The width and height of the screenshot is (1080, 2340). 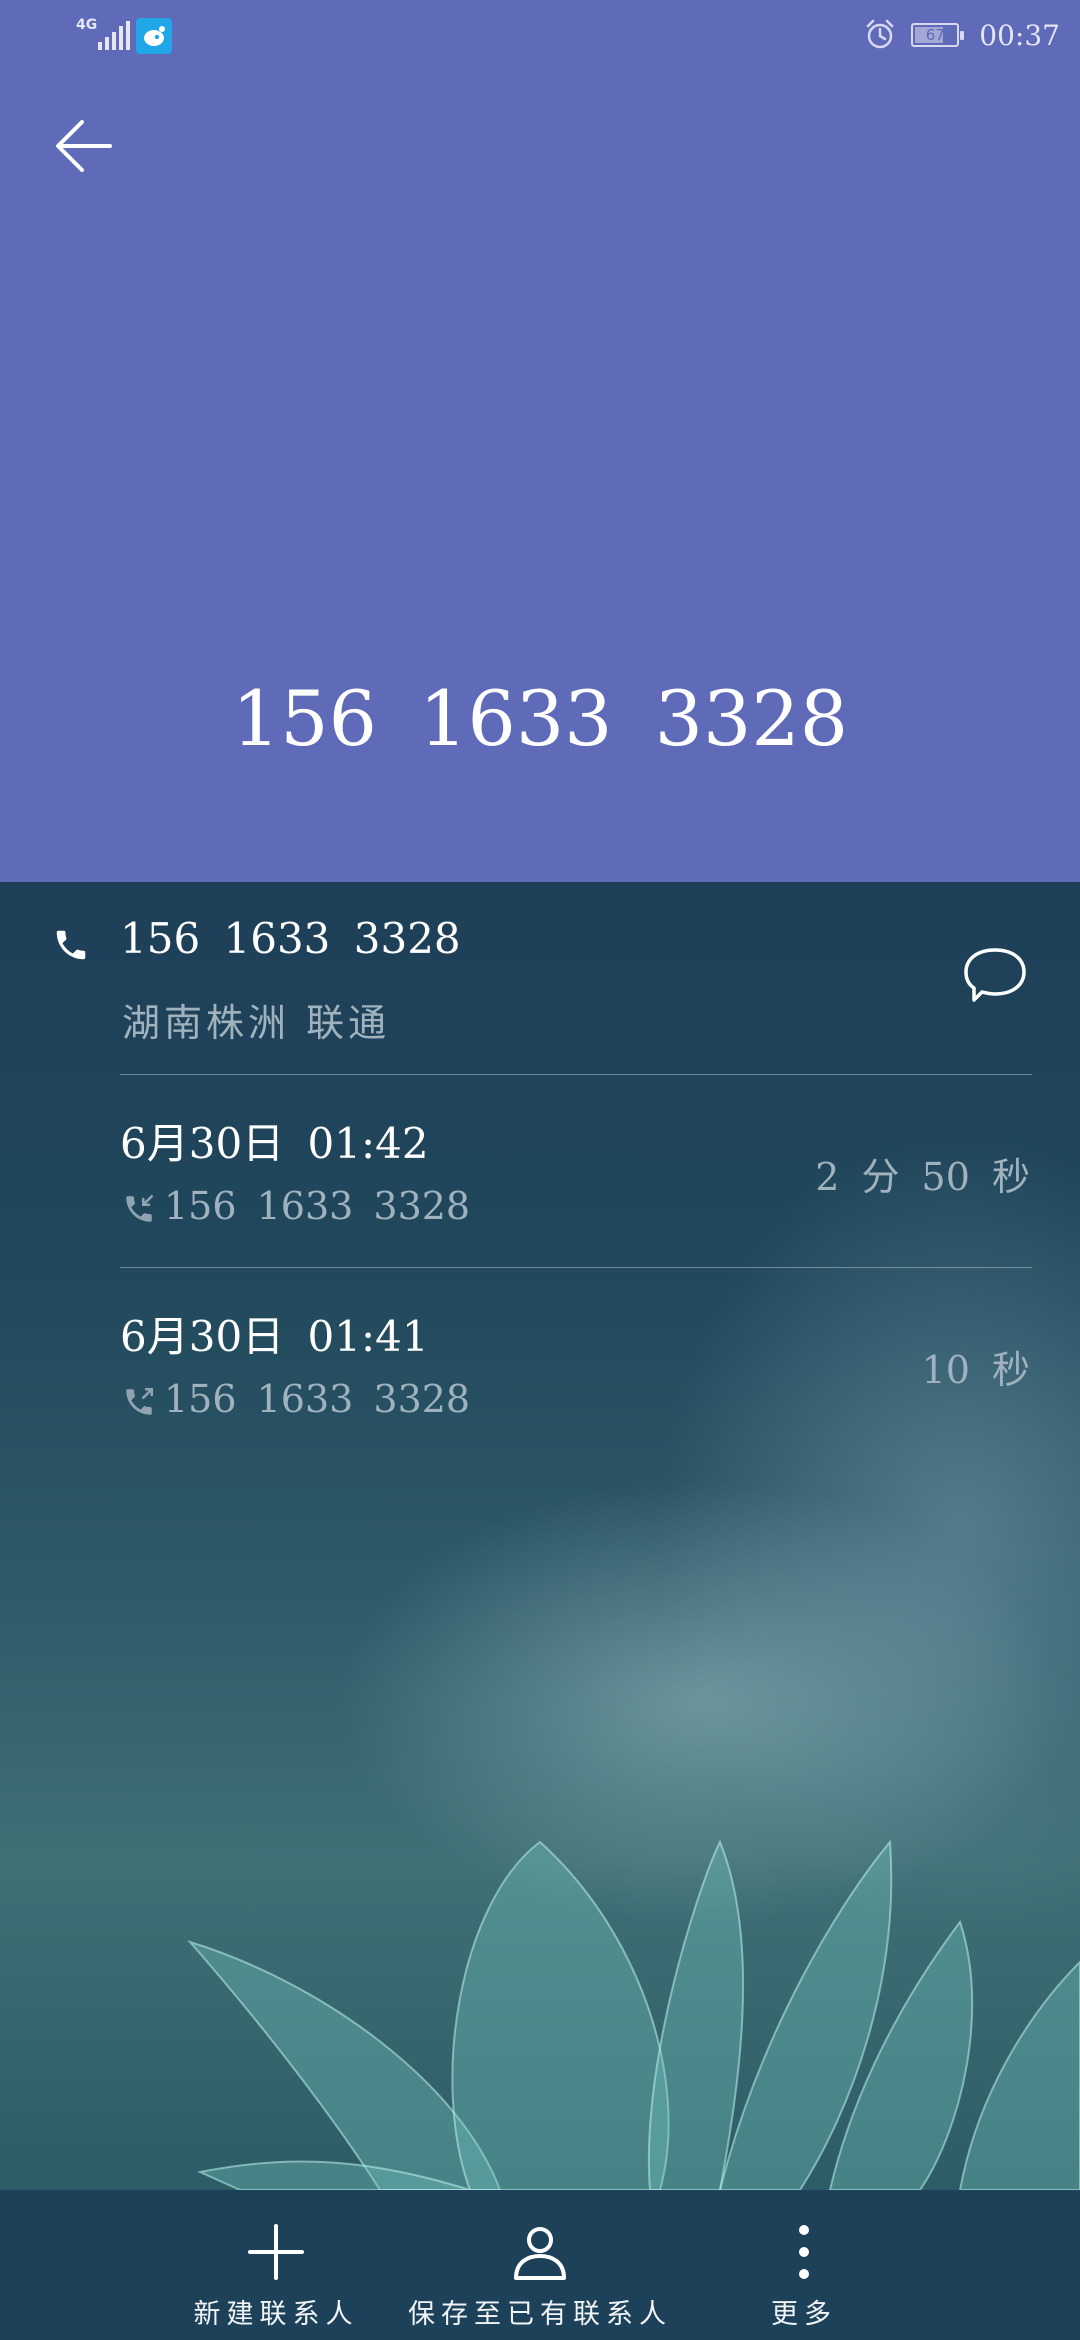 I want to click on call-datetime: 6月30日 01:42, so click(x=274, y=1143).